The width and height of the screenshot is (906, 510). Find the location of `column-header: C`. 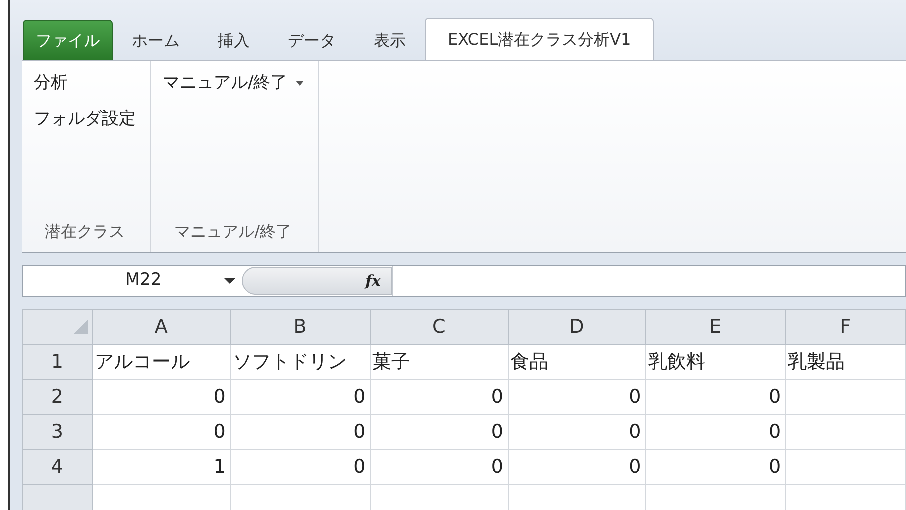

column-header: C is located at coordinates (439, 327).